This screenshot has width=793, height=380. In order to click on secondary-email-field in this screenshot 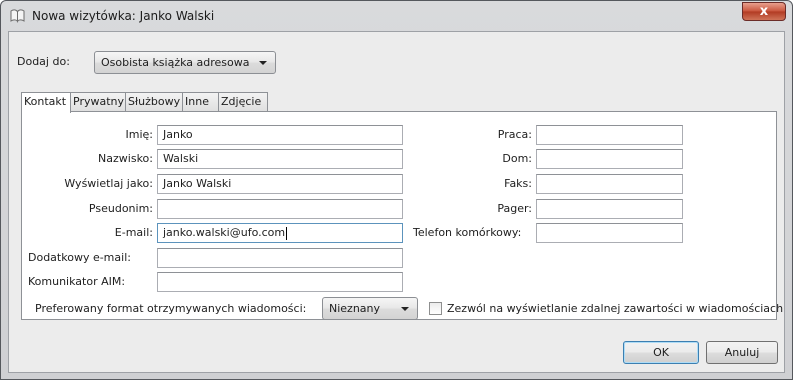, I will do `click(280, 258)`.